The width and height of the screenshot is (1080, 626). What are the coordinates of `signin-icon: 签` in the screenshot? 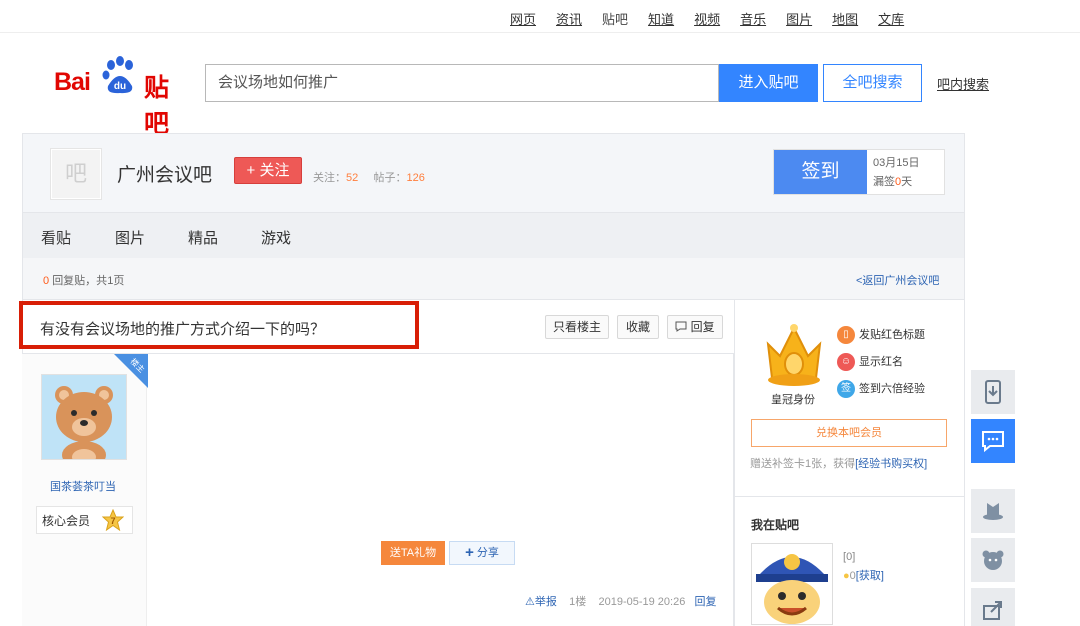 It's located at (846, 389).